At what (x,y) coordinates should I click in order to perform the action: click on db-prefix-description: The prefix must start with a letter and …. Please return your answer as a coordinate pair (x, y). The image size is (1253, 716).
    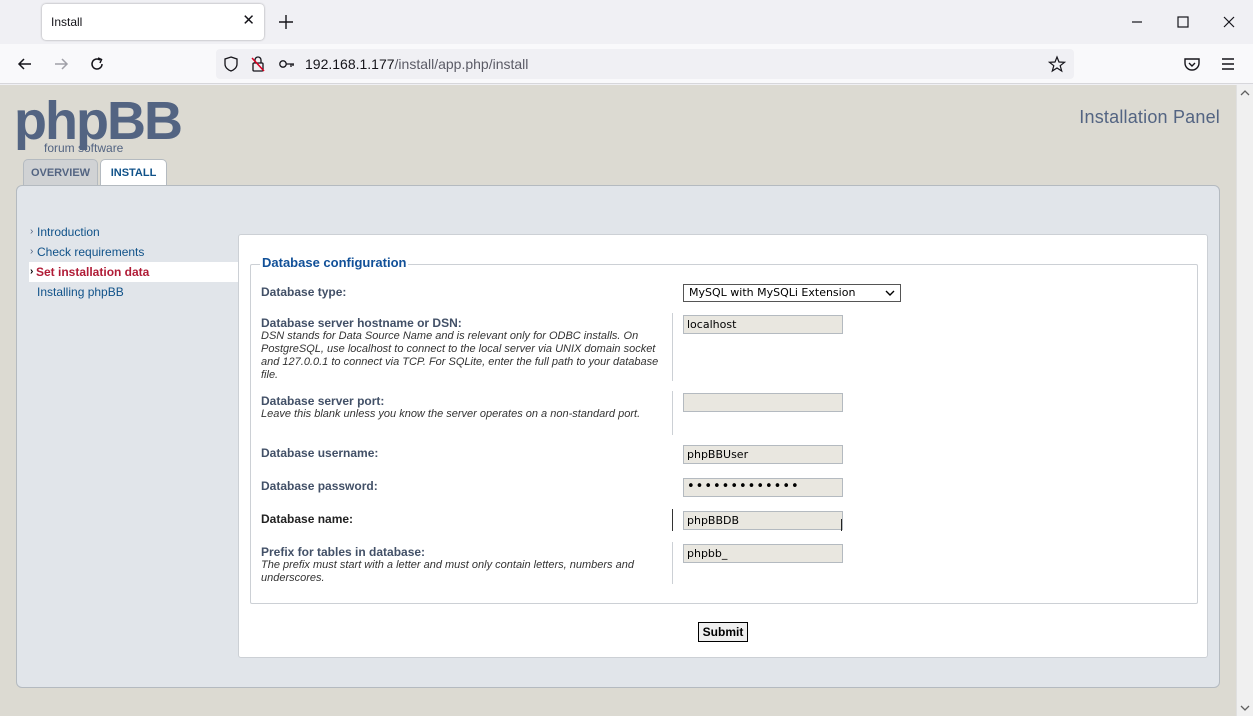
    Looking at the image, I should click on (447, 571).